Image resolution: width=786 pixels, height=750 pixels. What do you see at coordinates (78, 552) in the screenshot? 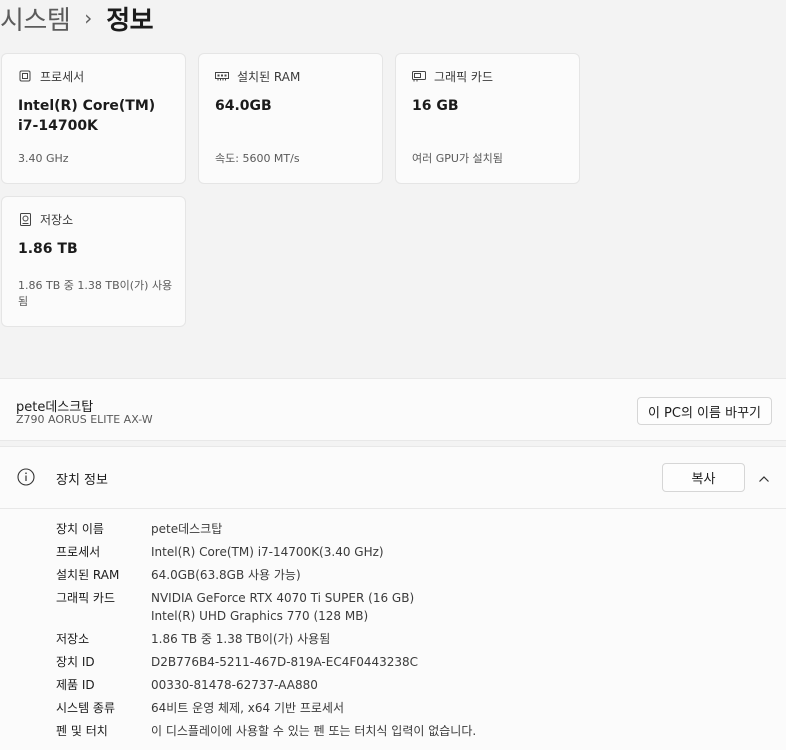
I see `spec-key: 프로세서` at bounding box center [78, 552].